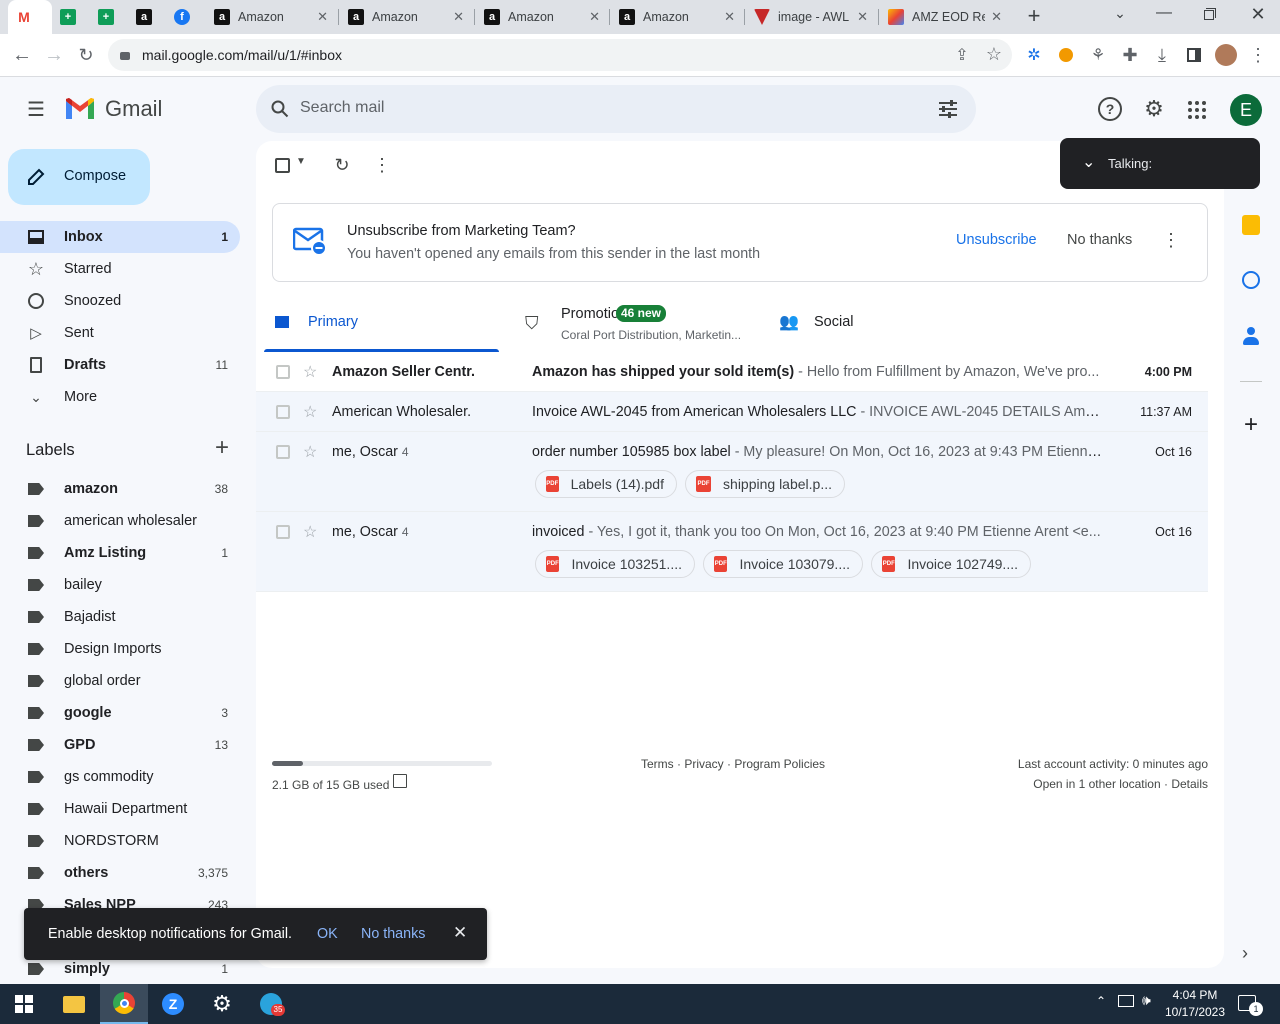 The height and width of the screenshot is (1024, 1280). Describe the element at coordinates (1099, 240) in the screenshot. I see `no-thanks-button: No thanks` at that location.